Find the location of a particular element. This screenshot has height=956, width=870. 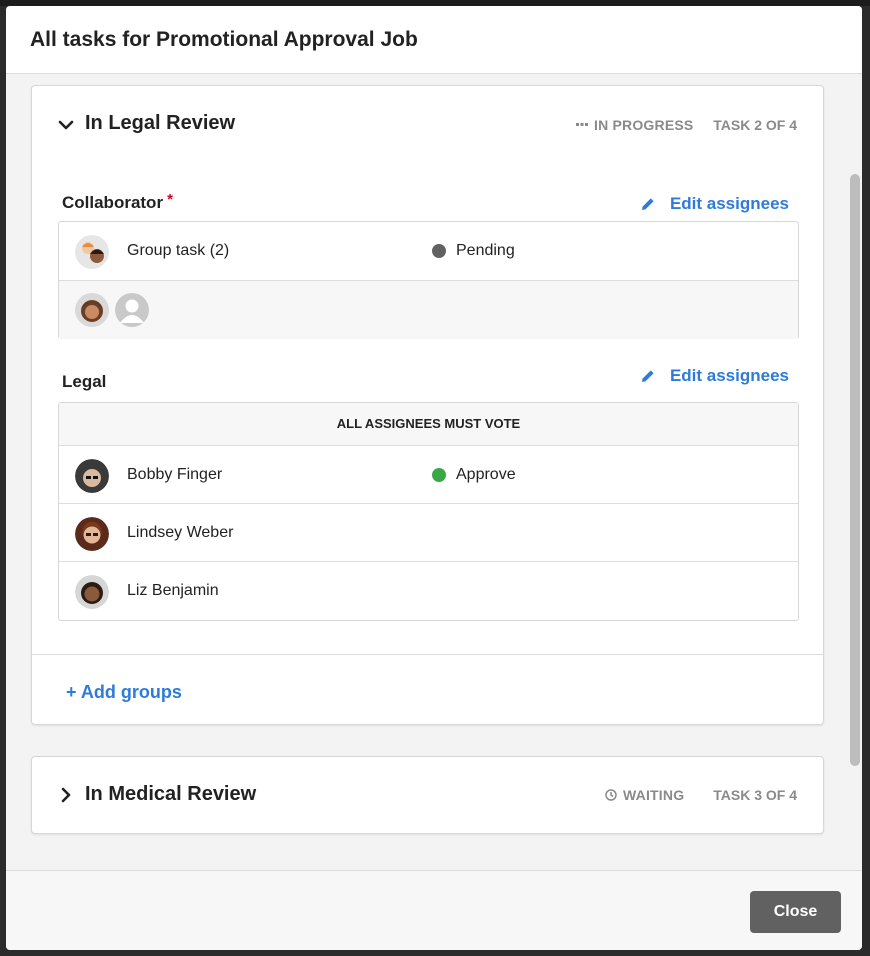

required-indicator: * is located at coordinates (170, 199).